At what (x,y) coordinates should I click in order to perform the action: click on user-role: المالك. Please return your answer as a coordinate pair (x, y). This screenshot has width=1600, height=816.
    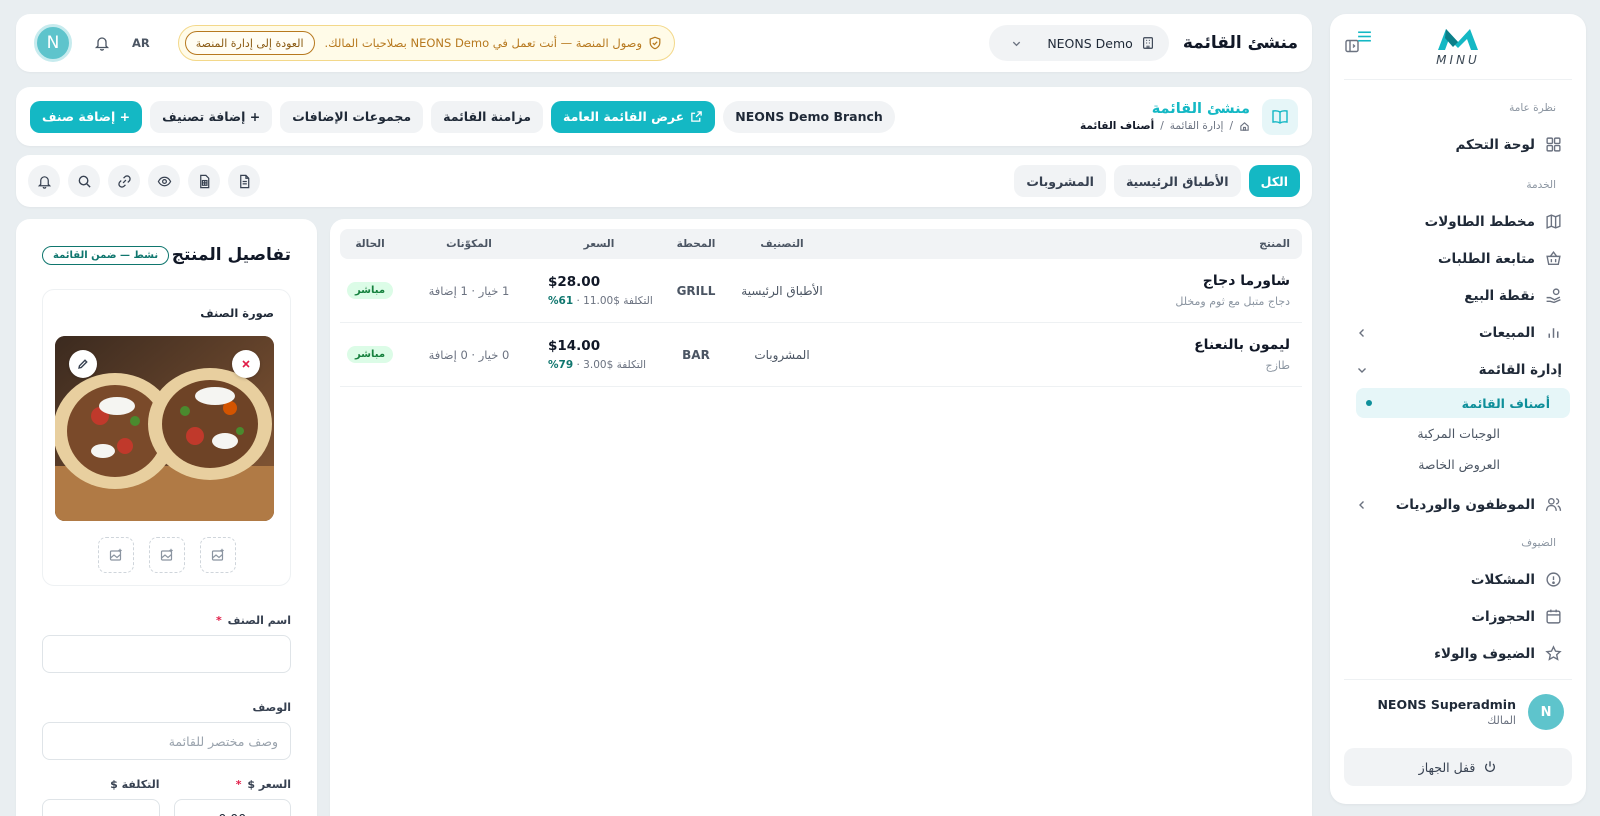
    Looking at the image, I should click on (1501, 720).